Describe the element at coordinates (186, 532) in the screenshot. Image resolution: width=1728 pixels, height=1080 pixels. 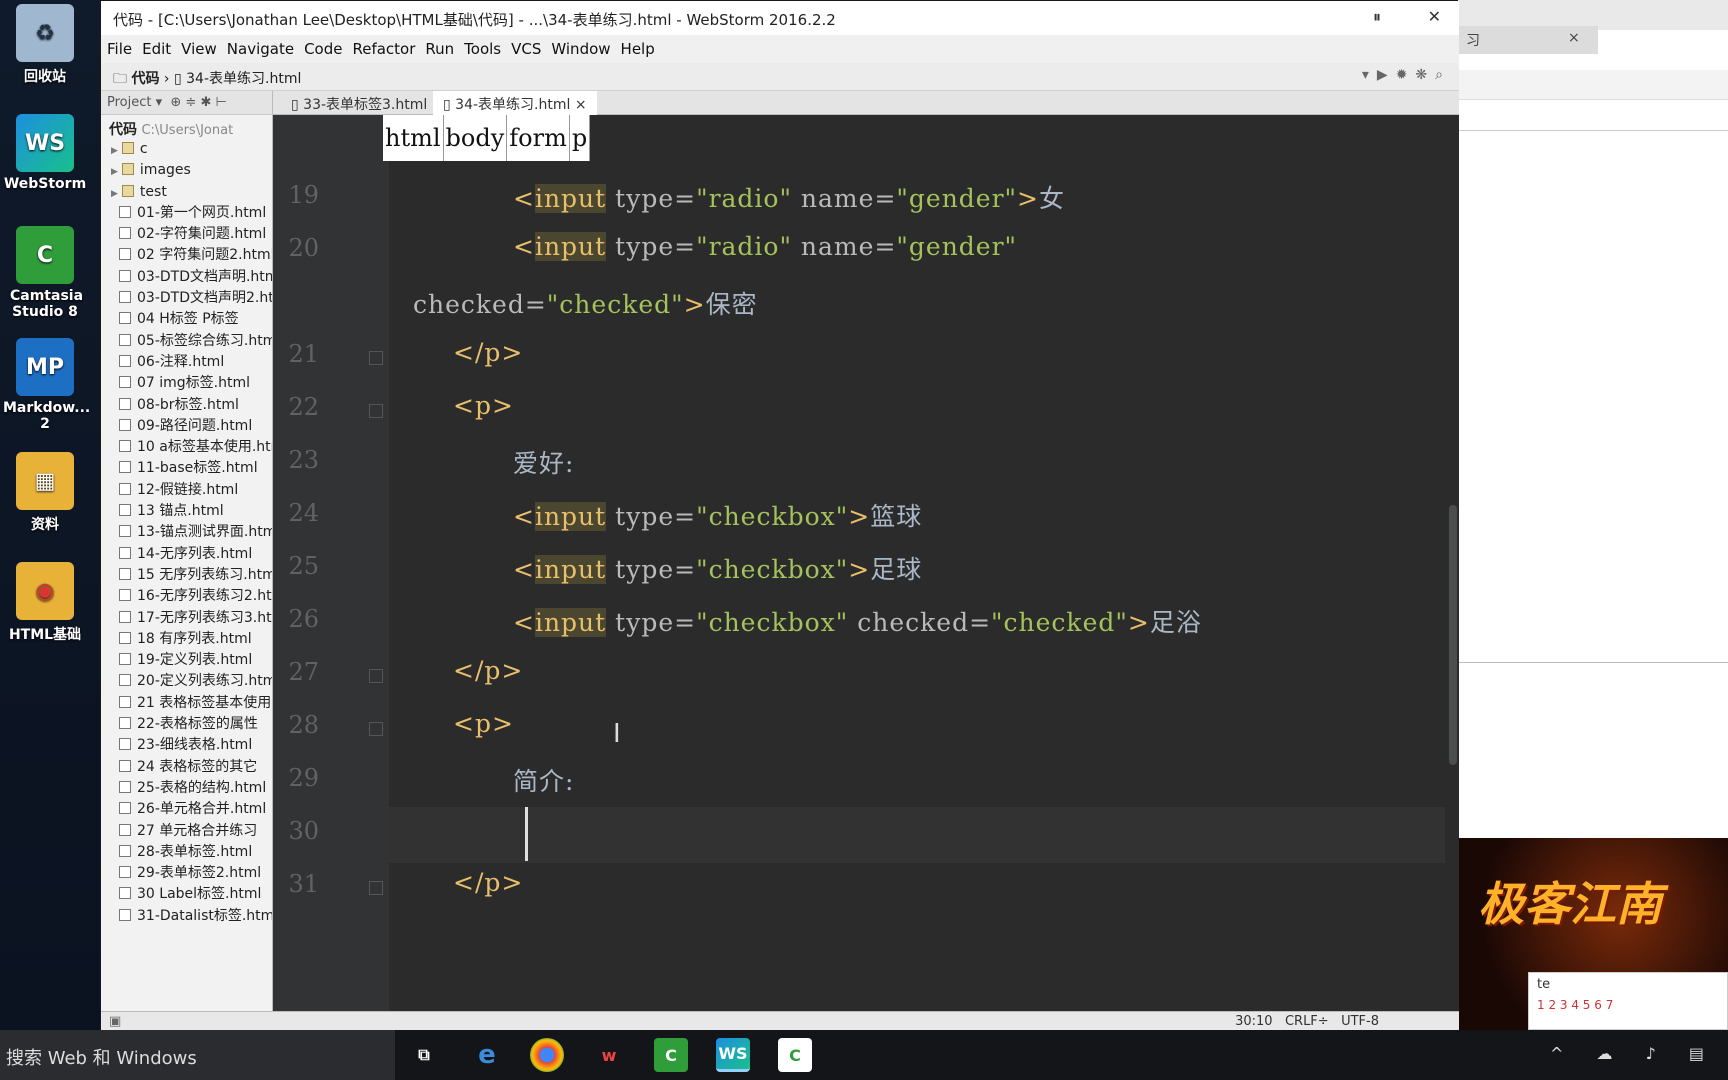
I see `tree-file: 13-锚点测试界面.html` at that location.